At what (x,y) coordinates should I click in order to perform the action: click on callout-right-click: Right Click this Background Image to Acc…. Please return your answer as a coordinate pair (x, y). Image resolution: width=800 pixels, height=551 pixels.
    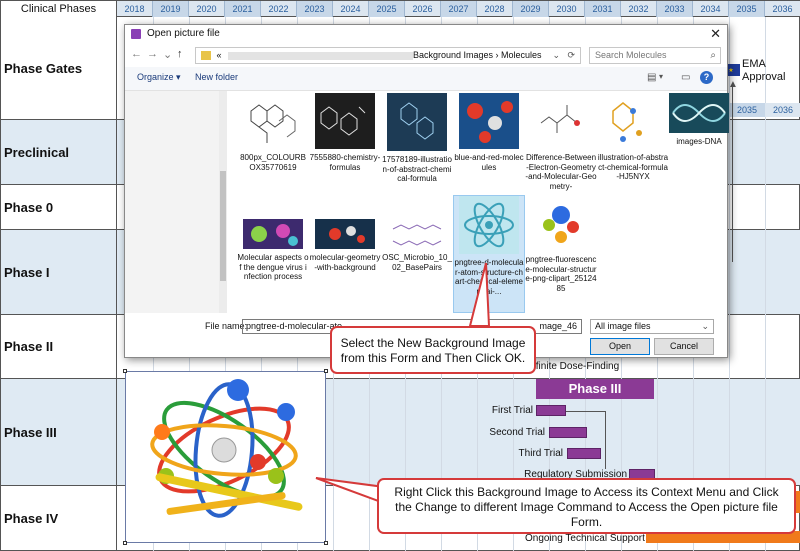
    Looking at the image, I should click on (586, 506).